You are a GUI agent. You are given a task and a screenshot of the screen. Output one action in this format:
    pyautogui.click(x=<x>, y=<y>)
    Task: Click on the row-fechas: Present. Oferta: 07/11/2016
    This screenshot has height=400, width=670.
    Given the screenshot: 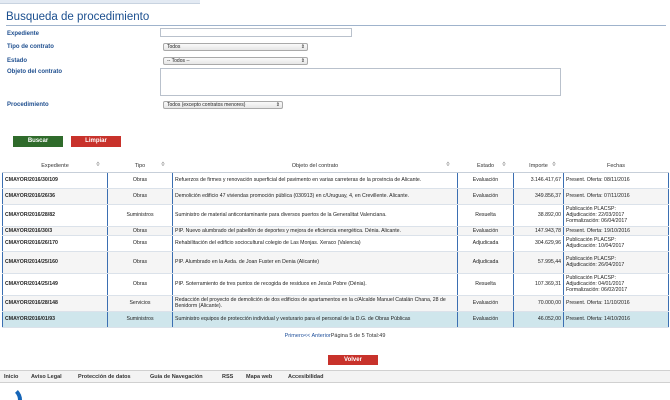 What is the action you would take?
    pyautogui.click(x=616, y=196)
    